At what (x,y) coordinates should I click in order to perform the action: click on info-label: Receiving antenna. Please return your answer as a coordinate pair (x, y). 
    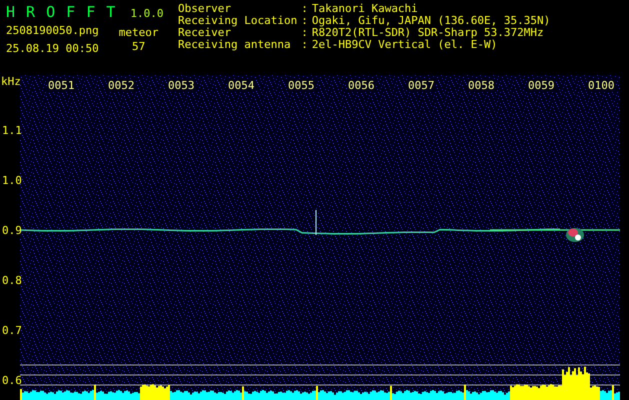
    Looking at the image, I should click on (235, 45).